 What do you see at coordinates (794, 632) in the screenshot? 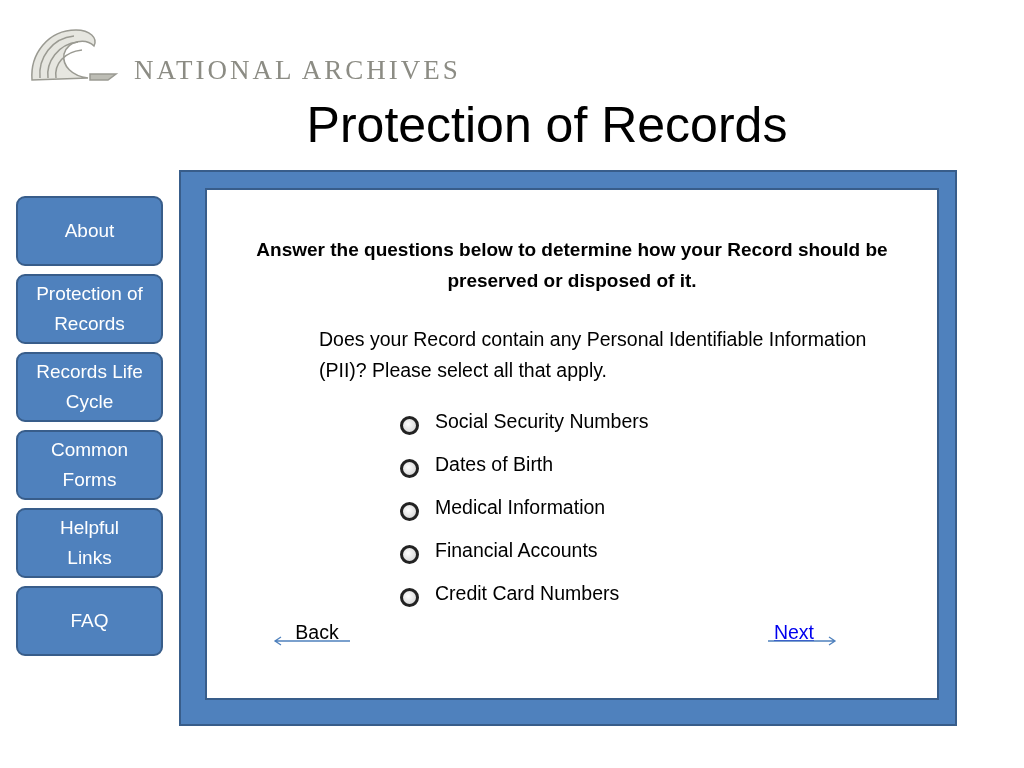
I see `next-link: Next` at bounding box center [794, 632].